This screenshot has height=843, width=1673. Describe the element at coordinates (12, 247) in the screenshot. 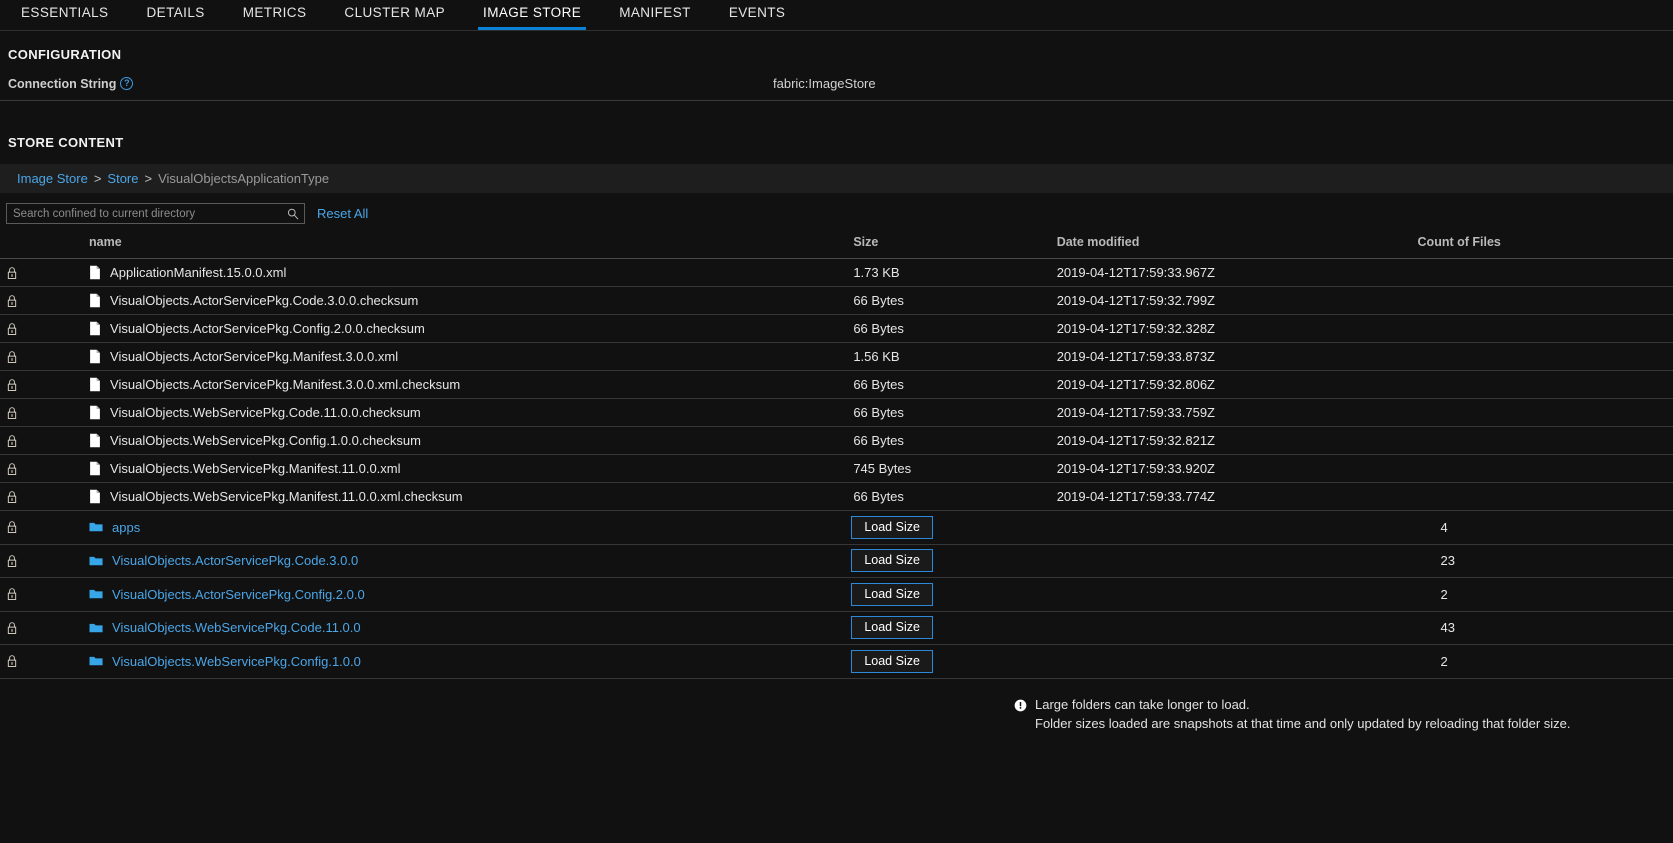

I see `column-header-lock` at that location.